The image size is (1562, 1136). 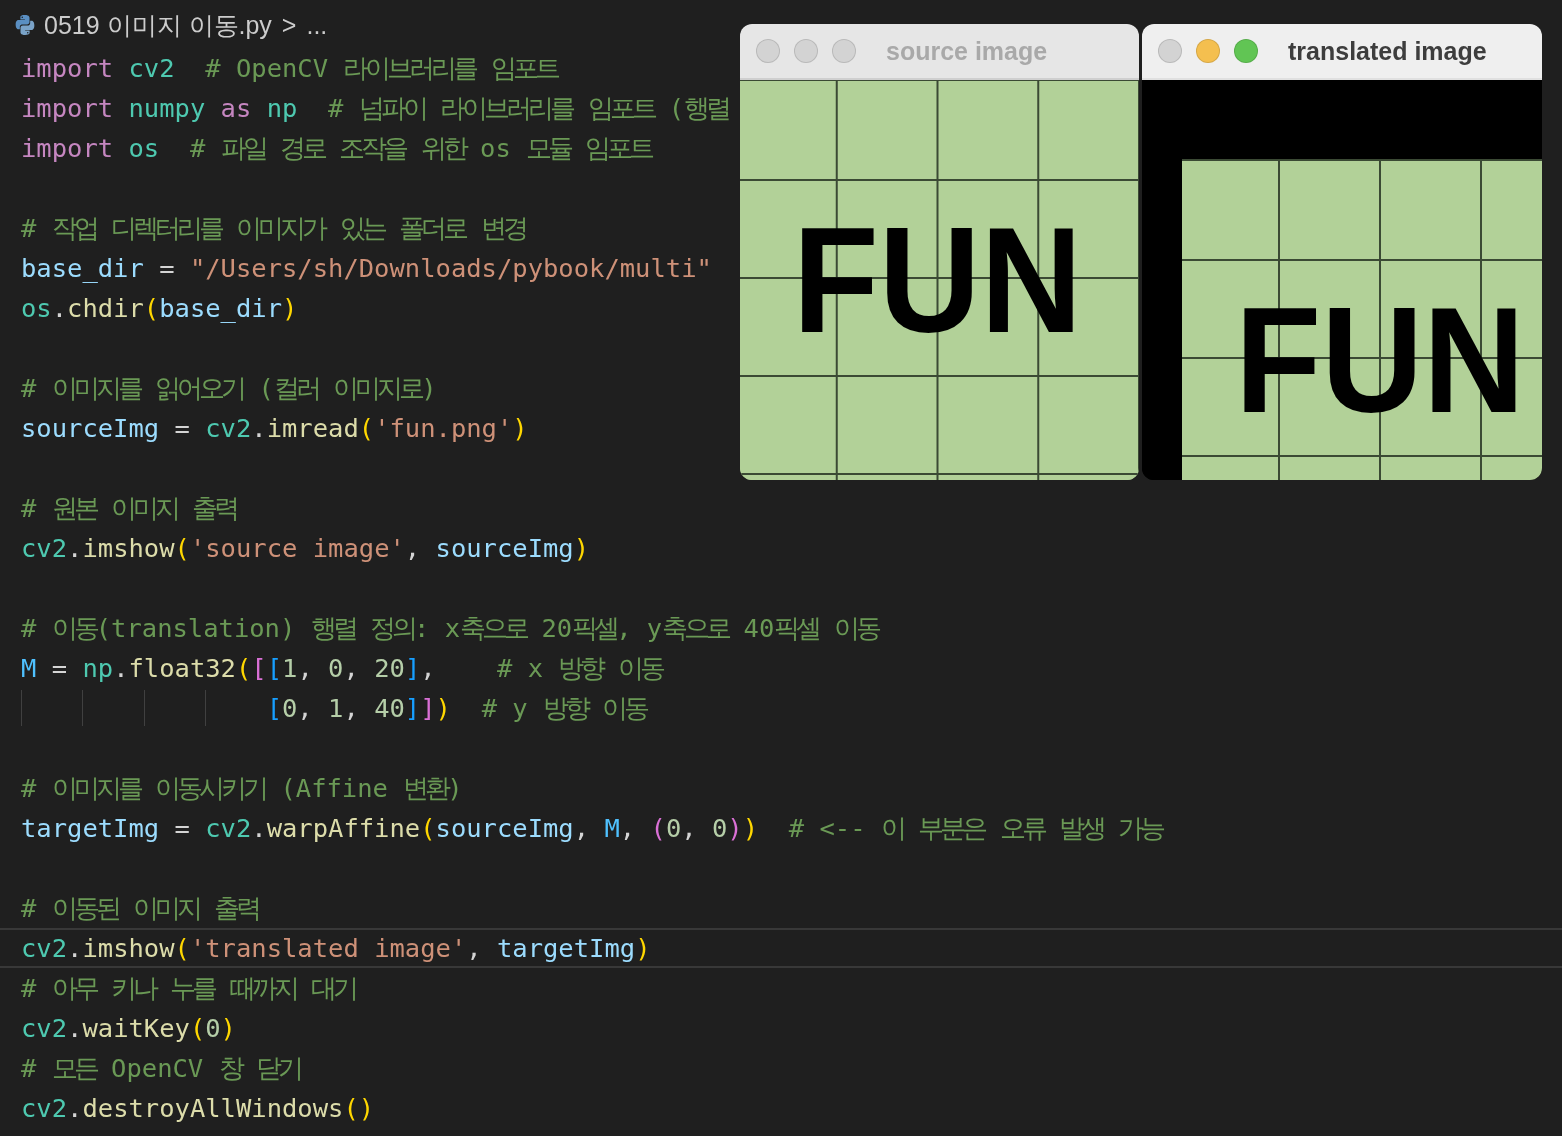 I want to click on code-line: # 이미지를 읽어오기 (컬러 이미지로), so click(x=229, y=388).